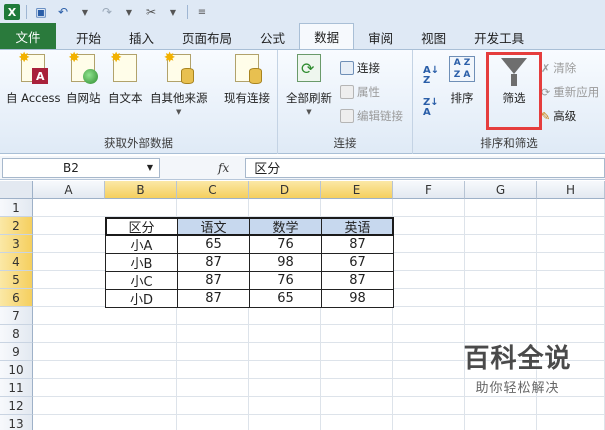 This screenshot has width=605, height=430. I want to click on column-header: G, so click(501, 190).